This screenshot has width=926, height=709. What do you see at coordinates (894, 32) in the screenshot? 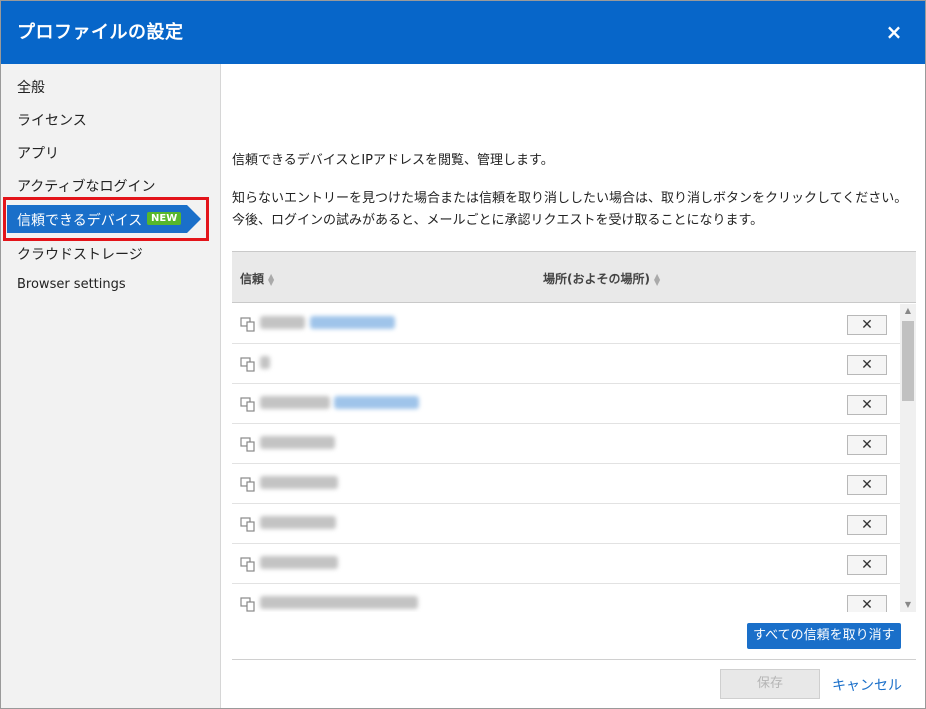
I see `close-button: ×` at bounding box center [894, 32].